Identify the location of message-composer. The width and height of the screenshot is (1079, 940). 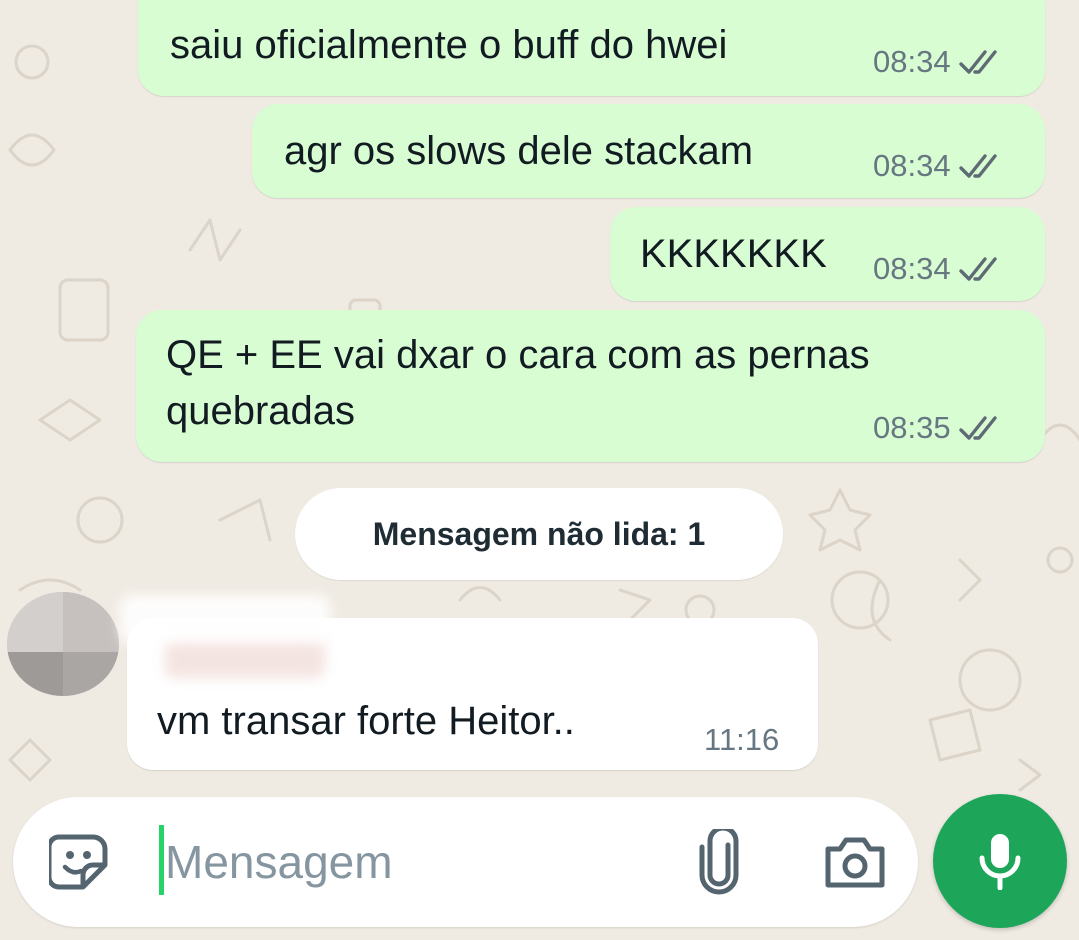
(465, 862).